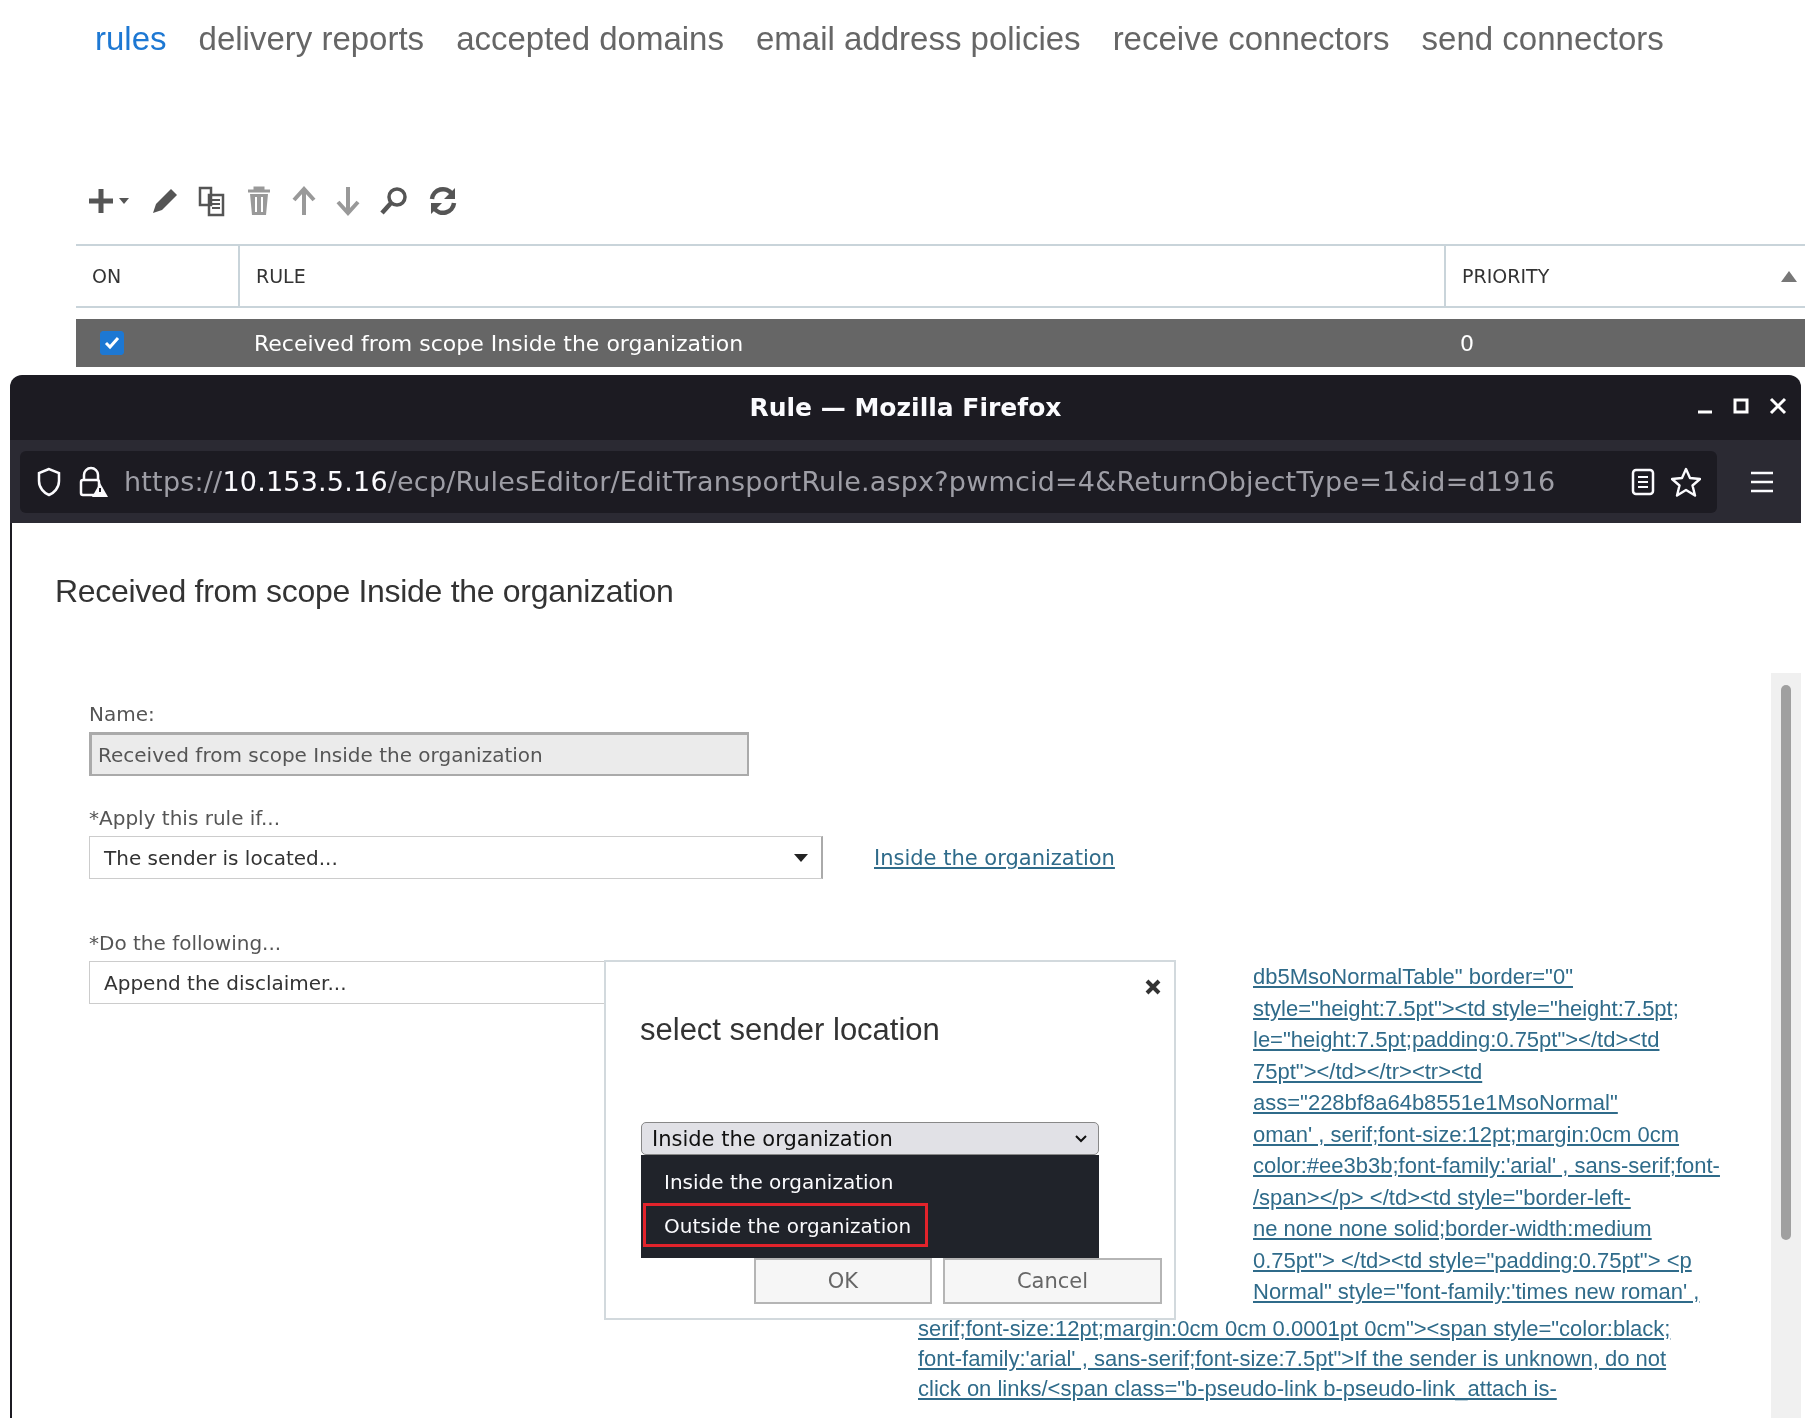 The image size is (1805, 1418). Describe the element at coordinates (1237, 1388) in the screenshot. I see `disclaimer-link-text: click on links/<span class="b-pseudo-link b-pseudo-link_attach is-` at that location.